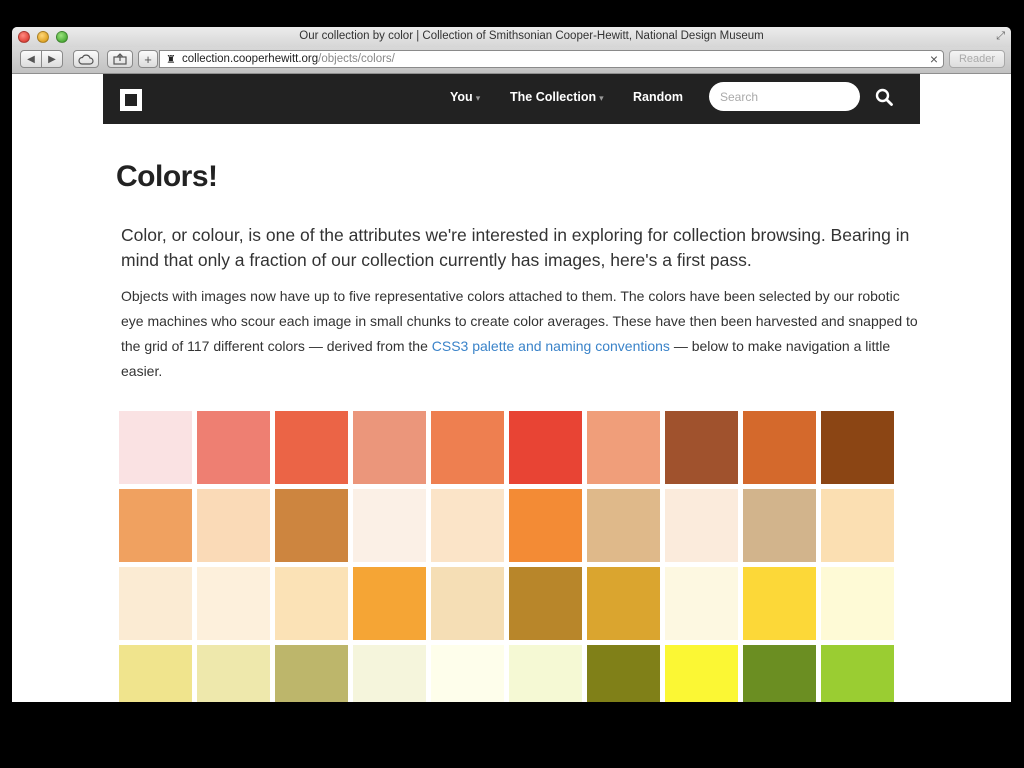 The height and width of the screenshot is (768, 1024). I want to click on reader-button: Reader, so click(977, 59).